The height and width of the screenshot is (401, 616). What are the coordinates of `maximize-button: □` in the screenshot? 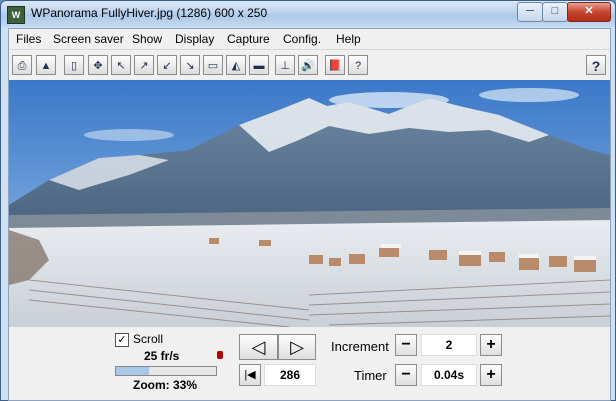 It's located at (555, 12).